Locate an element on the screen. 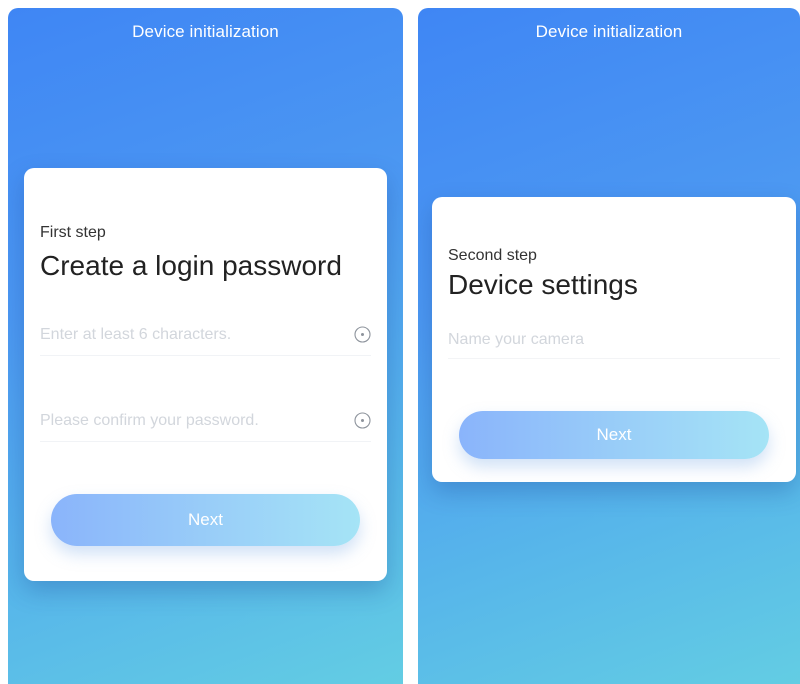  confirm-password-field: Please confirm your password. is located at coordinates (205, 422).